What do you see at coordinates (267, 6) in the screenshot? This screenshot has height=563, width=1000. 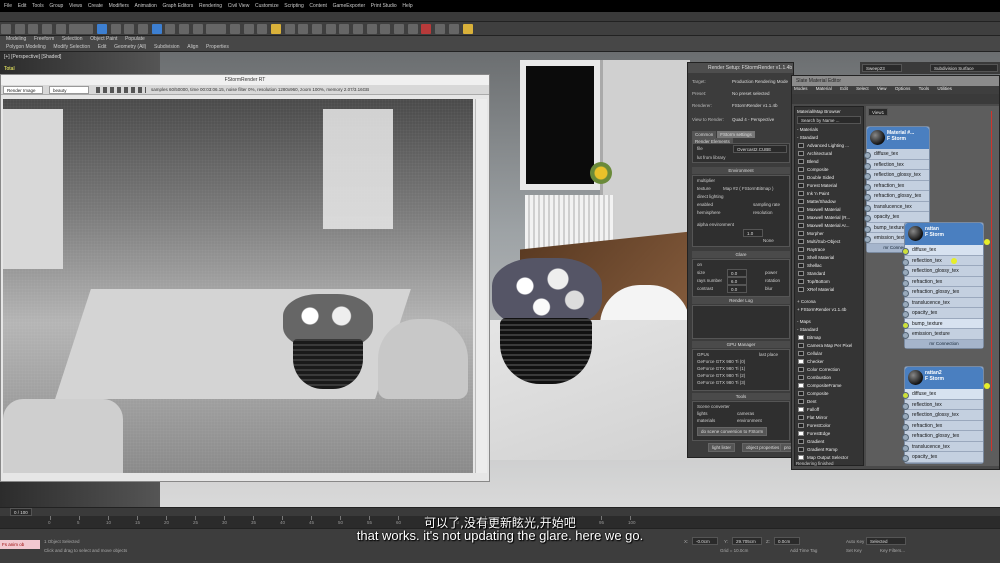 I see `menu-customize: Customize` at bounding box center [267, 6].